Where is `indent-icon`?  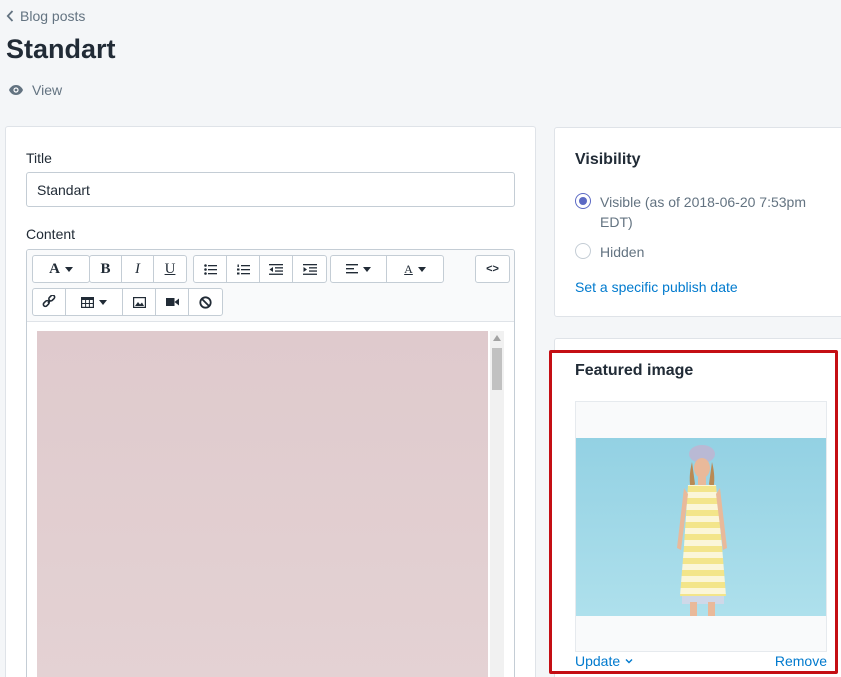 indent-icon is located at coordinates (309, 269).